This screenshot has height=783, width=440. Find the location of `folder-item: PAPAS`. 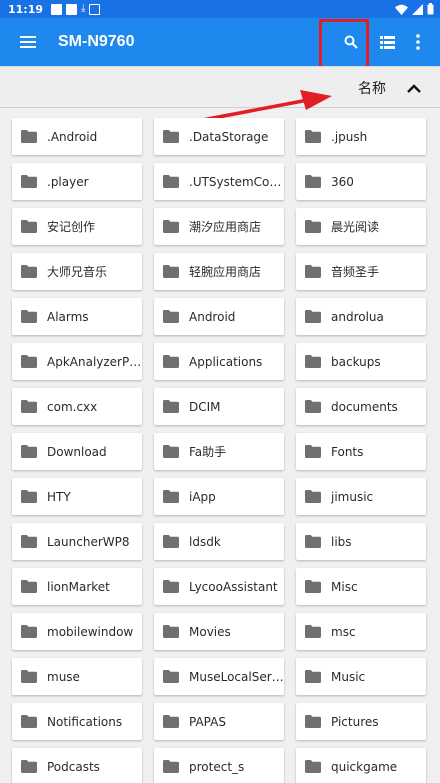

folder-item: PAPAS is located at coordinates (219, 721).